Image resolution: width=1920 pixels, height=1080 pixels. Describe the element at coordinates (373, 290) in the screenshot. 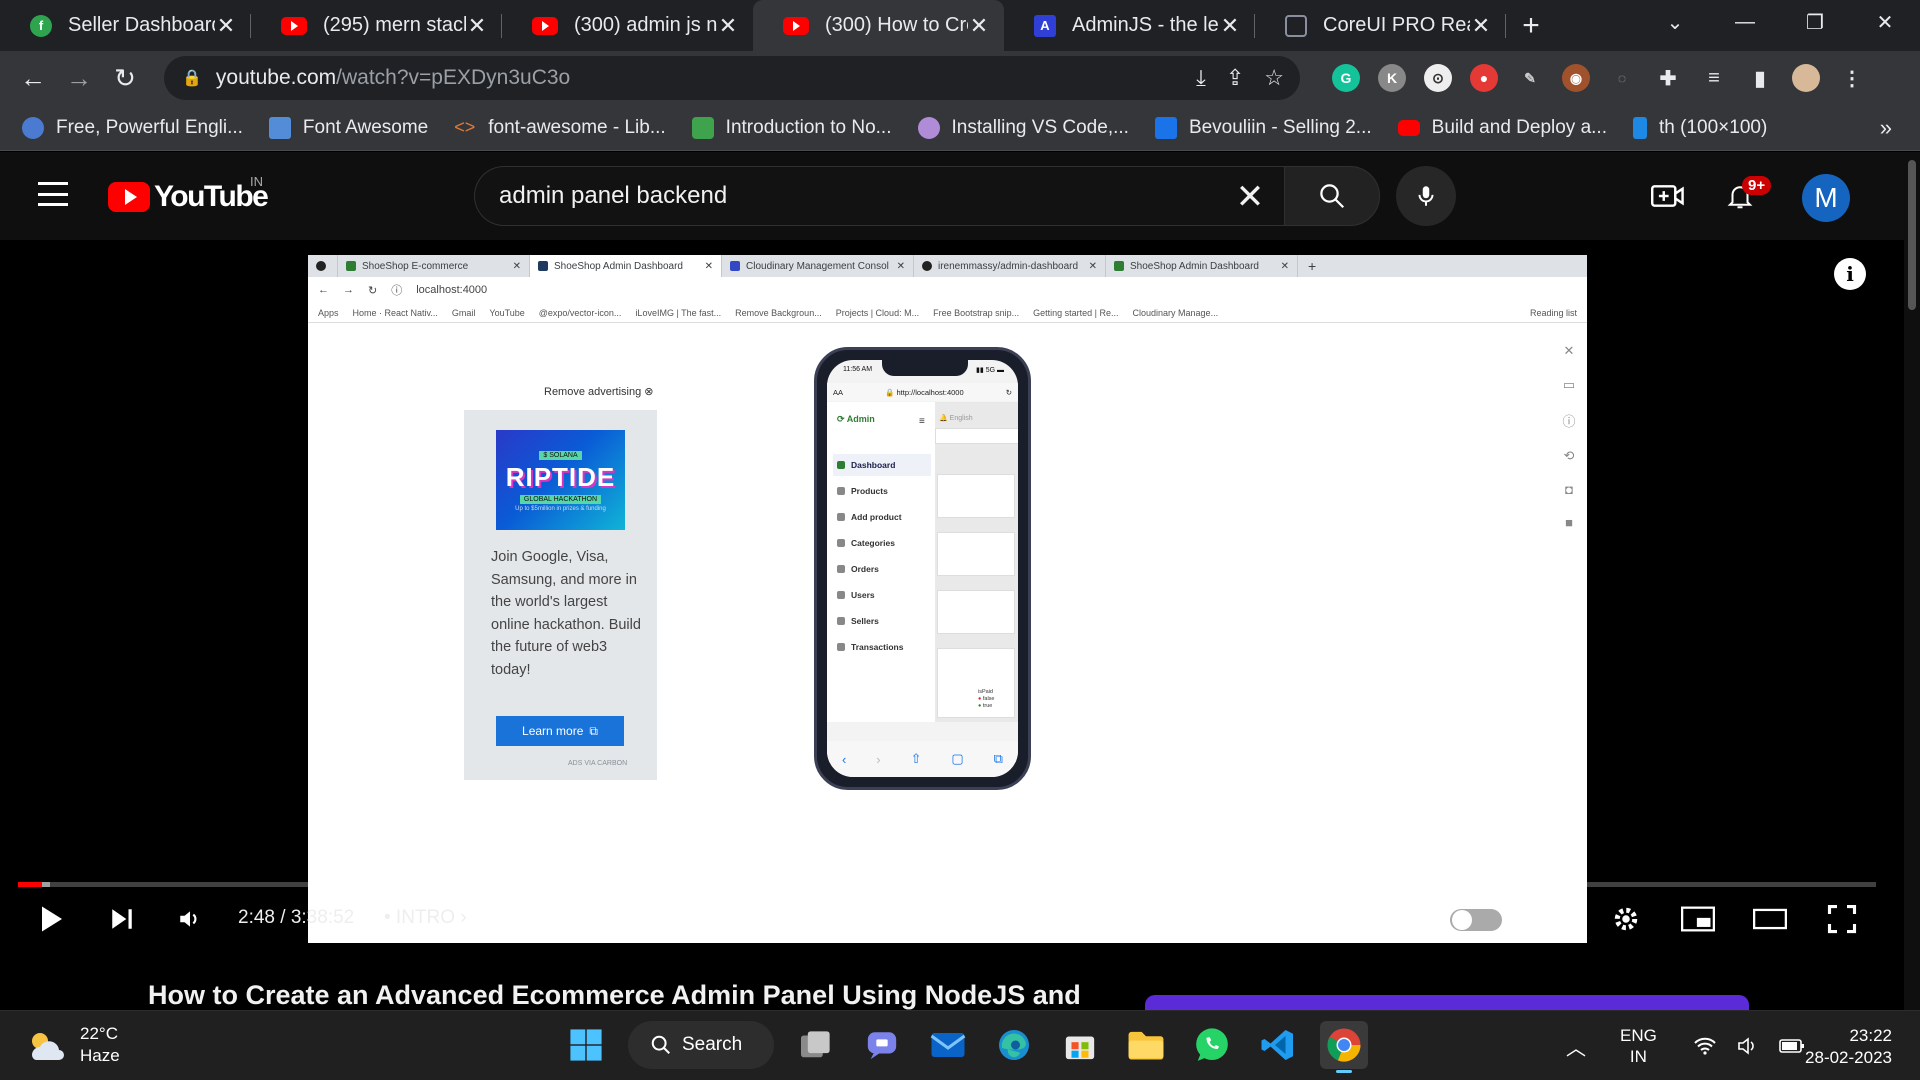

I see `inner-reload-icon: ↻` at that location.